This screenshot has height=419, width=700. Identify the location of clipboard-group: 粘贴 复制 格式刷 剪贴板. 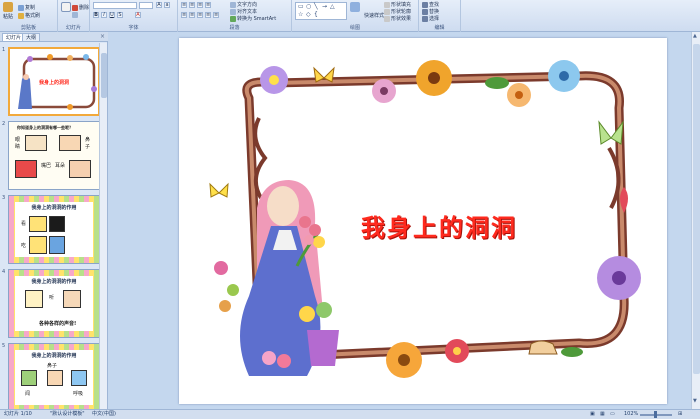
(29, 16).